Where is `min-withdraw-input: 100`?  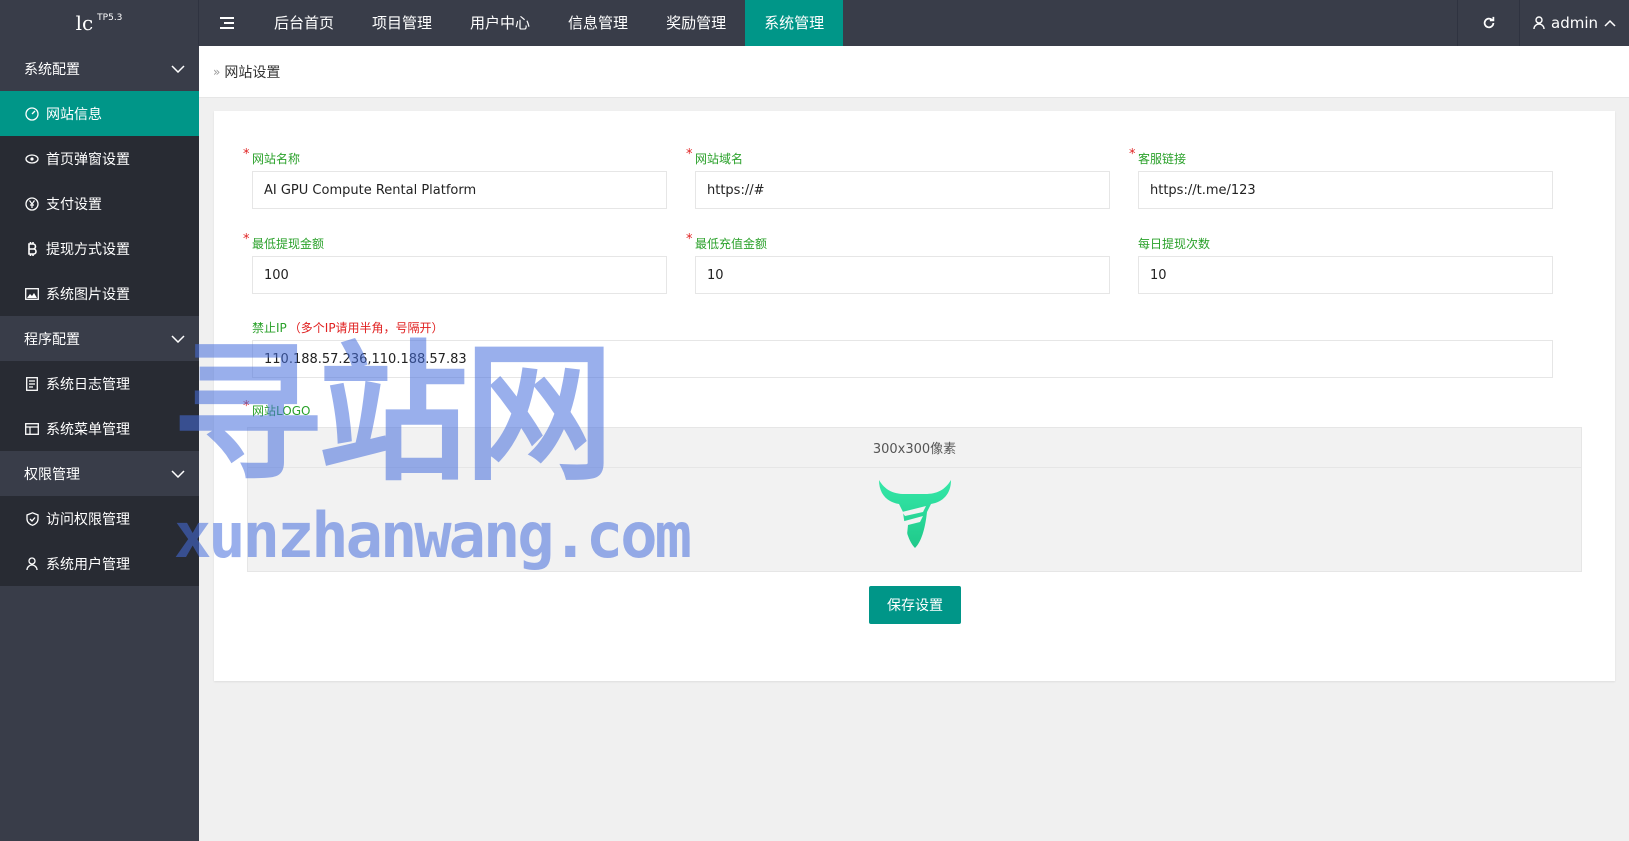 min-withdraw-input: 100 is located at coordinates (459, 275).